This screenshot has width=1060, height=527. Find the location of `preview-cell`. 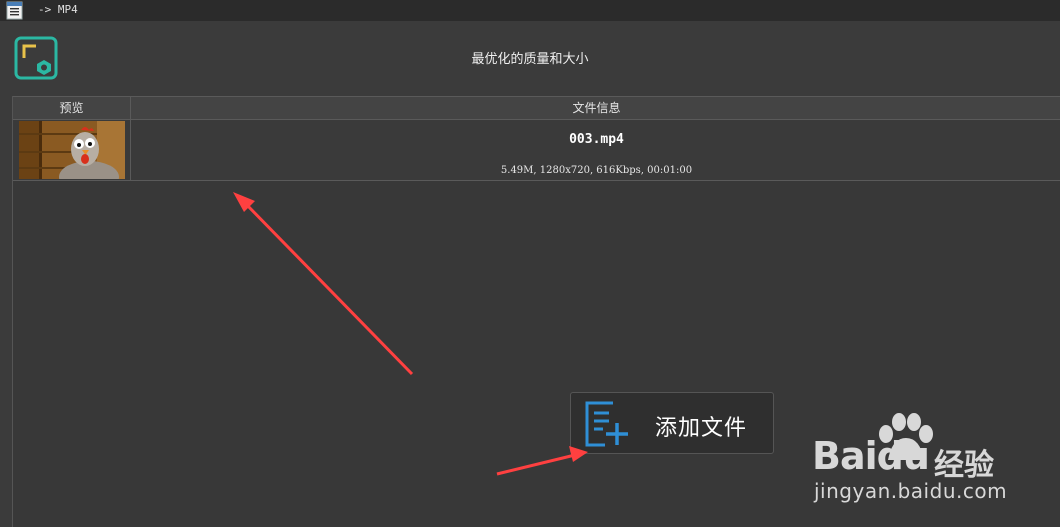

preview-cell is located at coordinates (72, 150).